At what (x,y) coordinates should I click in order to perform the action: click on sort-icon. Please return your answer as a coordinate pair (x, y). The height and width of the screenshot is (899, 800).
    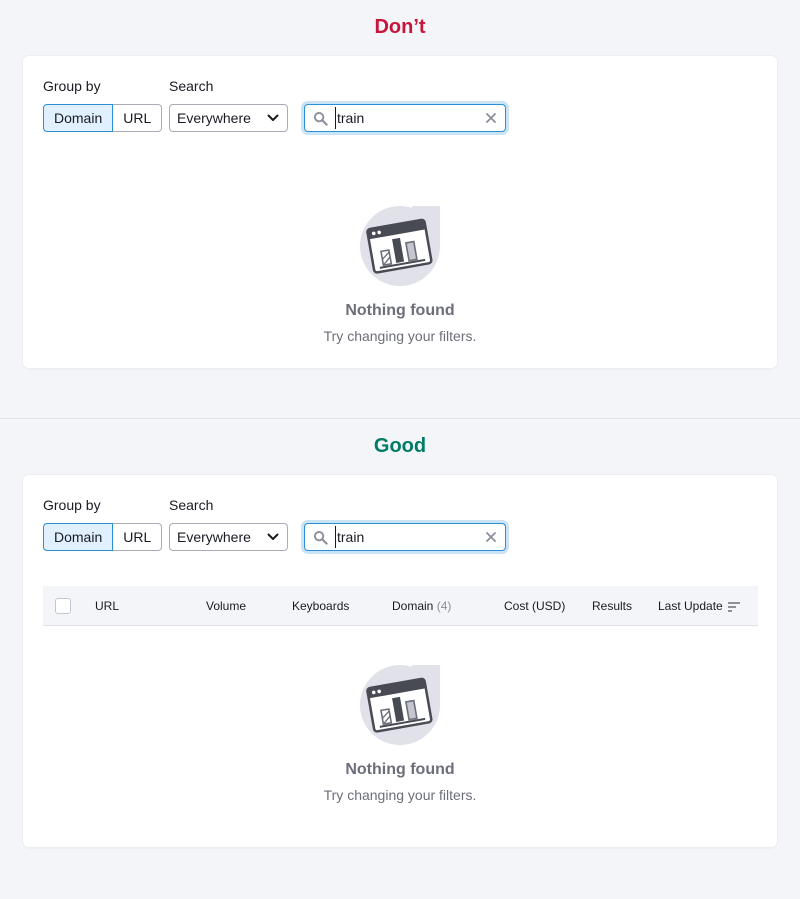
    Looking at the image, I should click on (734, 607).